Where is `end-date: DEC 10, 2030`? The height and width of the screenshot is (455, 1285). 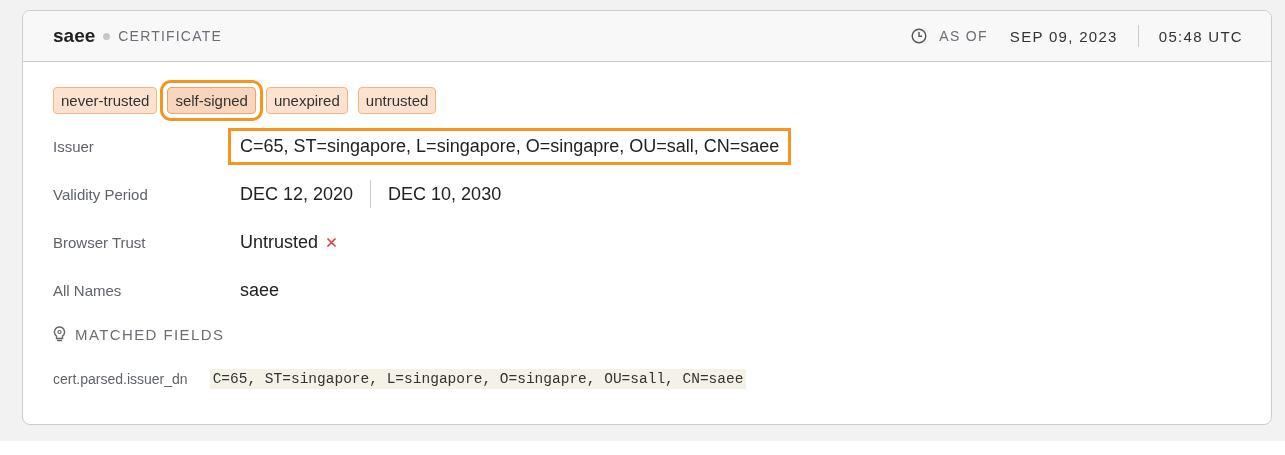 end-date: DEC 10, 2030 is located at coordinates (445, 194).